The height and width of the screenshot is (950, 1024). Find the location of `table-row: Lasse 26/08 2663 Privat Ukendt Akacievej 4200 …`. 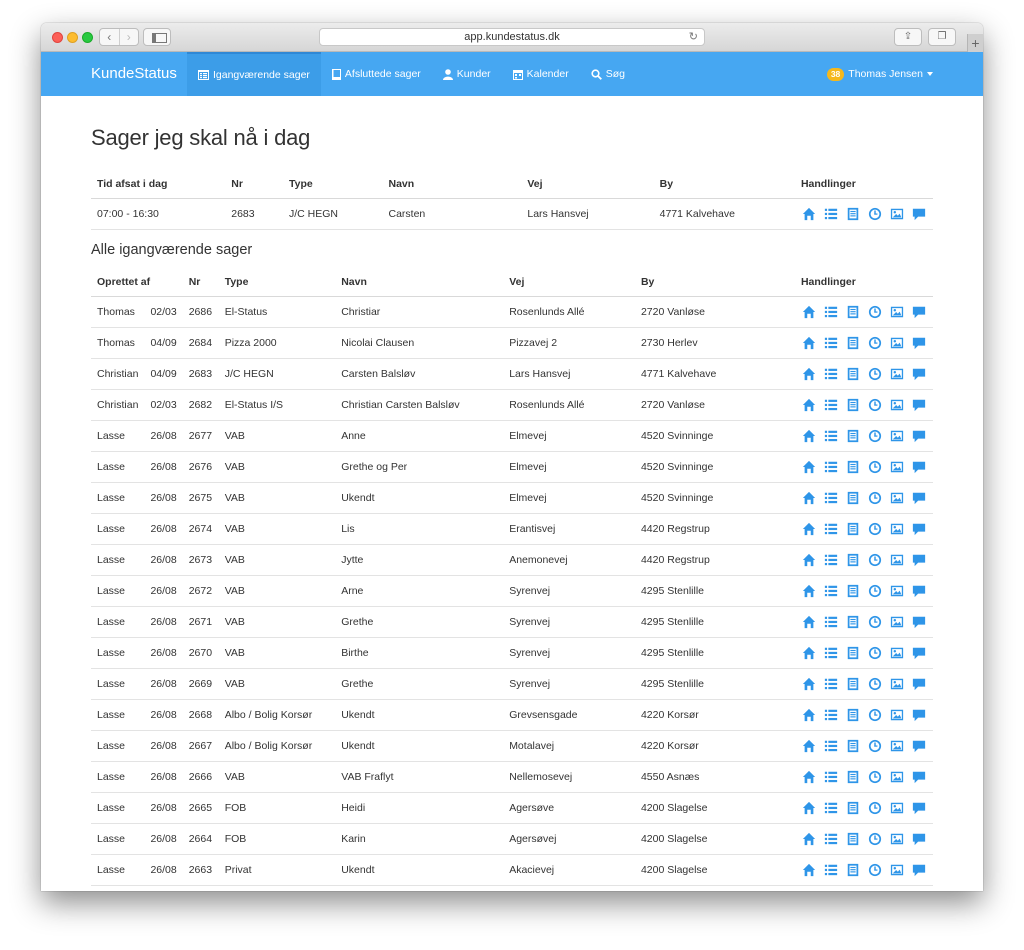

table-row: Lasse 26/08 2663 Privat Ukendt Akacievej 4200 … is located at coordinates (512, 870).